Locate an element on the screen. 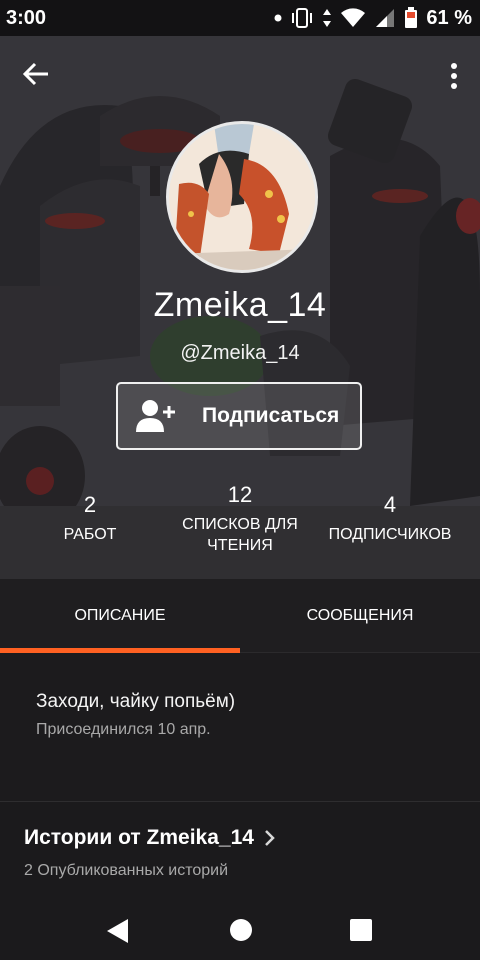  stat-works-value: 2 is located at coordinates (90, 504).